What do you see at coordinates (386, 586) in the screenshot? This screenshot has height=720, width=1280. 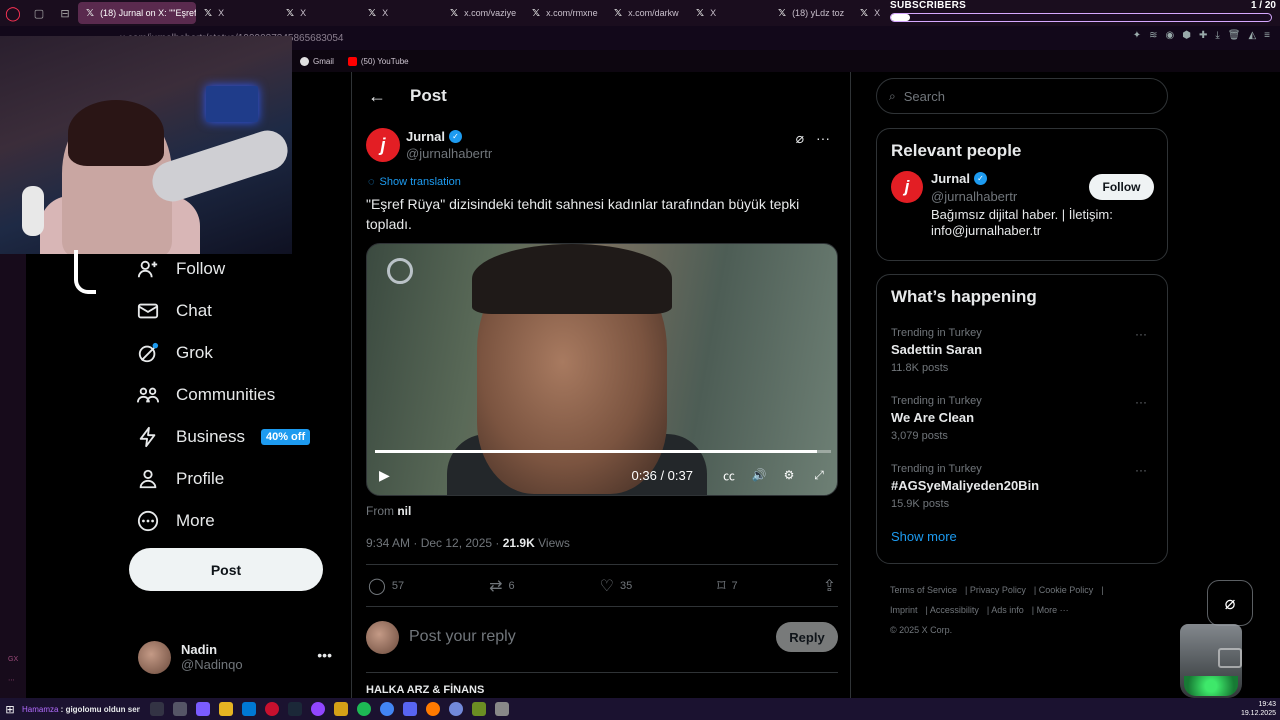 I see `reply-action: ◯ 57` at bounding box center [386, 586].